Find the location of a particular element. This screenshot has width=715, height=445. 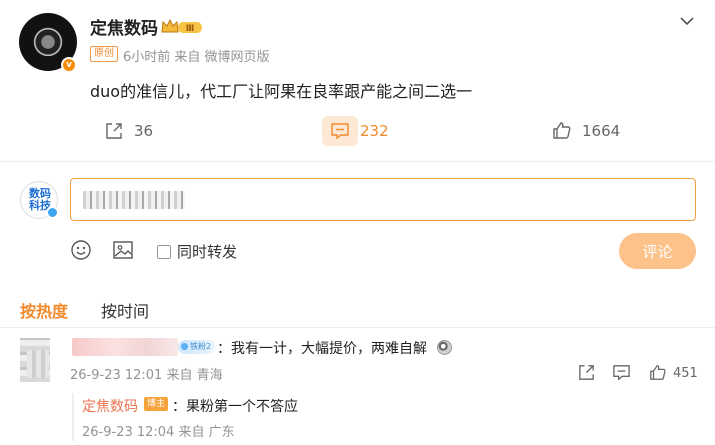

image-icon is located at coordinates (123, 250).